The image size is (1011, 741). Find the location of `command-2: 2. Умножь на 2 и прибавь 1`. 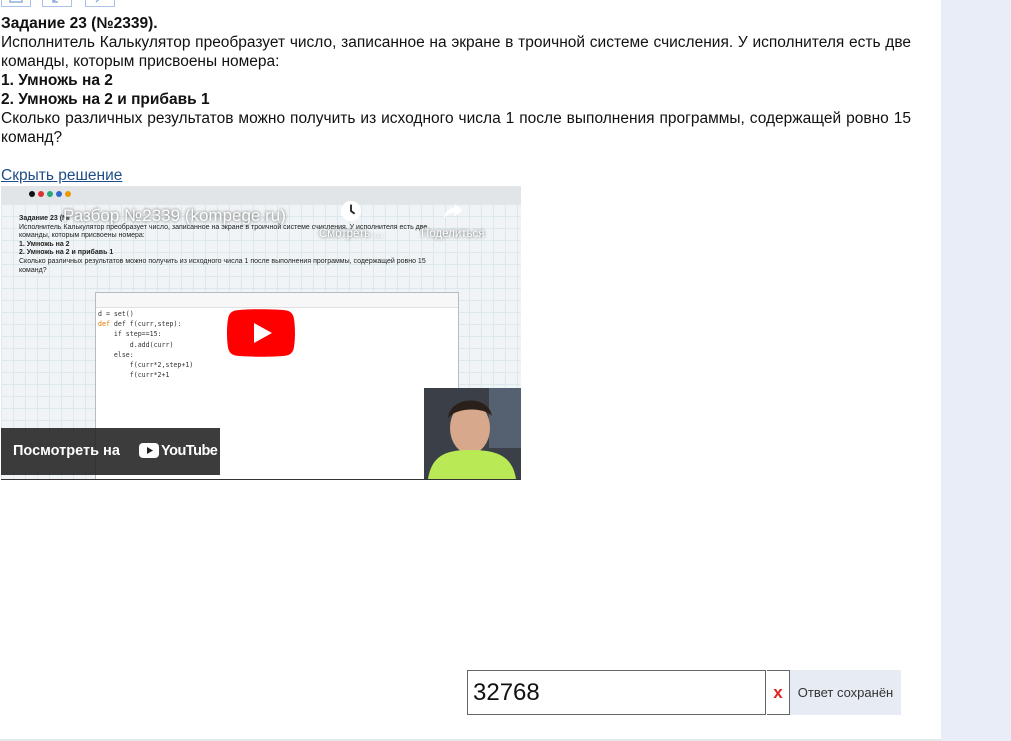

command-2: 2. Умножь на 2 и прибавь 1 is located at coordinates (105, 99).